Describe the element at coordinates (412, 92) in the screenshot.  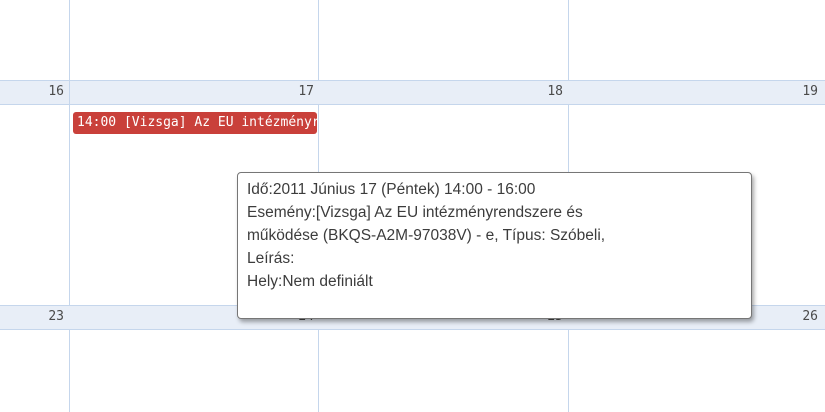
I see `week-header-row` at that location.